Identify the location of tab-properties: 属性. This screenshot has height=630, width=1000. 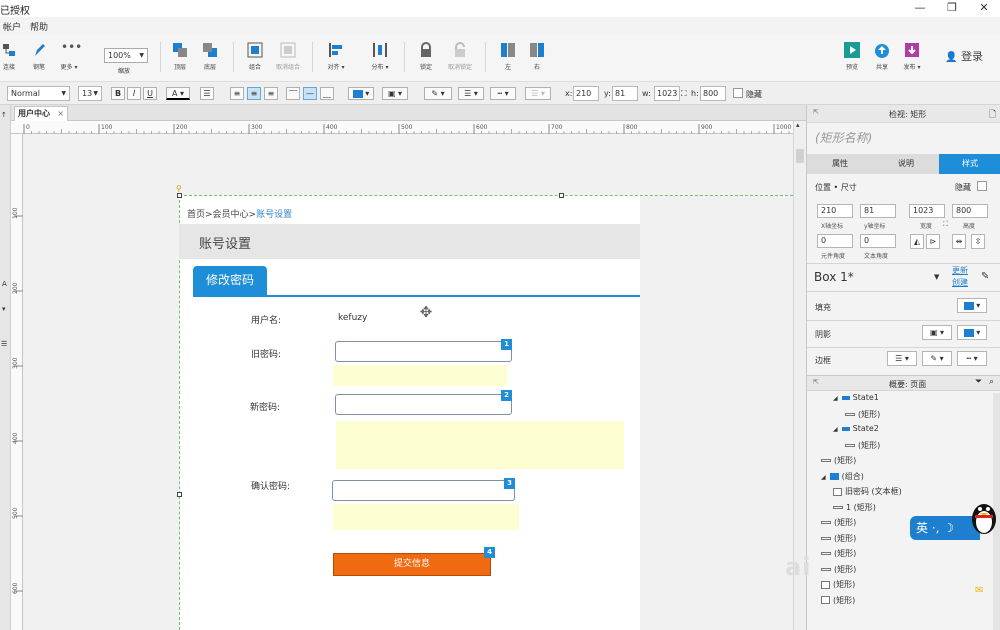
(840, 164).